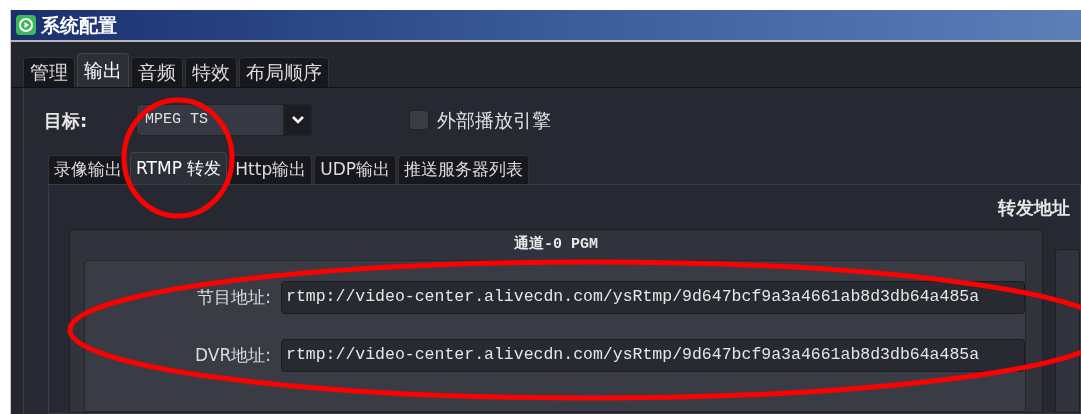 The width and height of the screenshot is (1081, 414). What do you see at coordinates (233, 355) in the screenshot?
I see `field-label: DVR地址:` at bounding box center [233, 355].